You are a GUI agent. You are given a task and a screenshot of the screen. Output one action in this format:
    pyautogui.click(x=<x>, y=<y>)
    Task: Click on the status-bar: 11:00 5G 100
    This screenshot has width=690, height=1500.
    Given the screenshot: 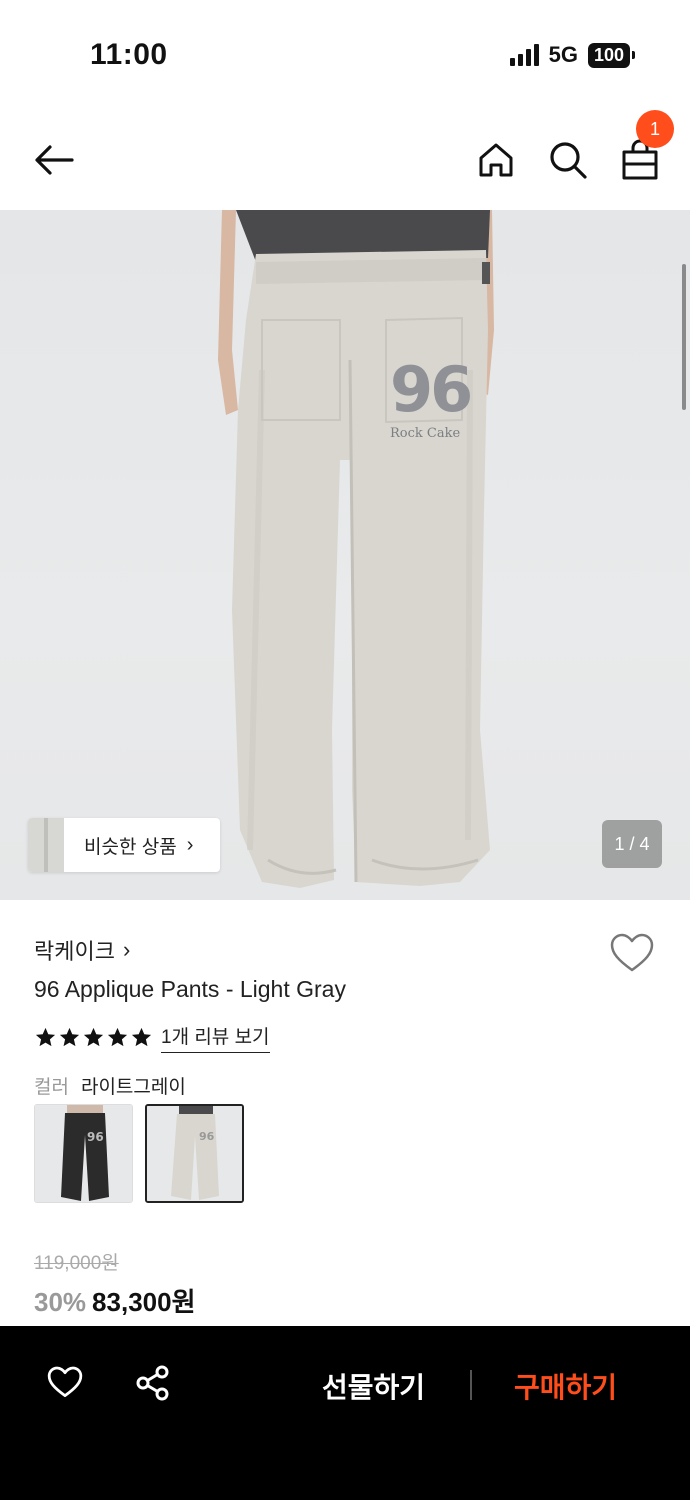 What is the action you would take?
    pyautogui.click(x=345, y=50)
    